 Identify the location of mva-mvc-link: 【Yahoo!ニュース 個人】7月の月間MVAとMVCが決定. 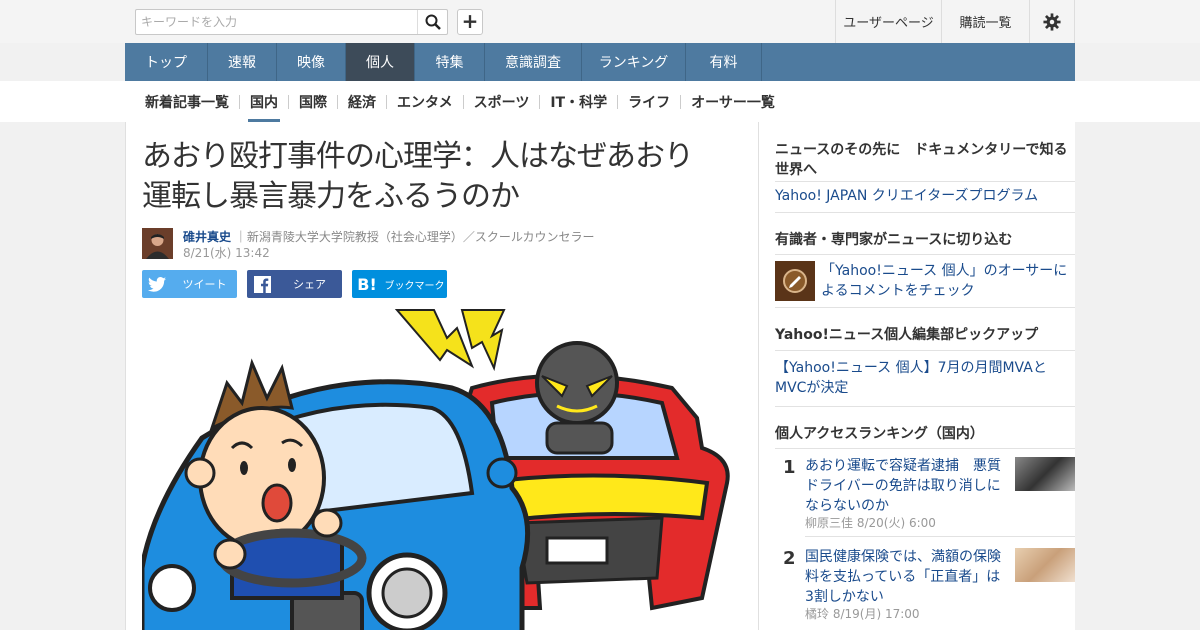
(925, 378).